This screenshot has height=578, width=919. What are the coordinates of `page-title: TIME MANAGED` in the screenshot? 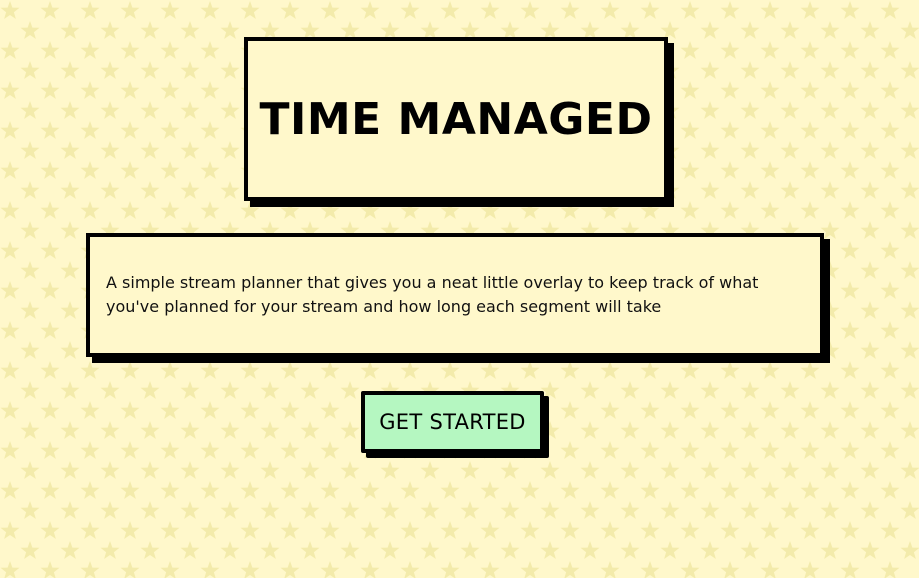 It's located at (456, 119).